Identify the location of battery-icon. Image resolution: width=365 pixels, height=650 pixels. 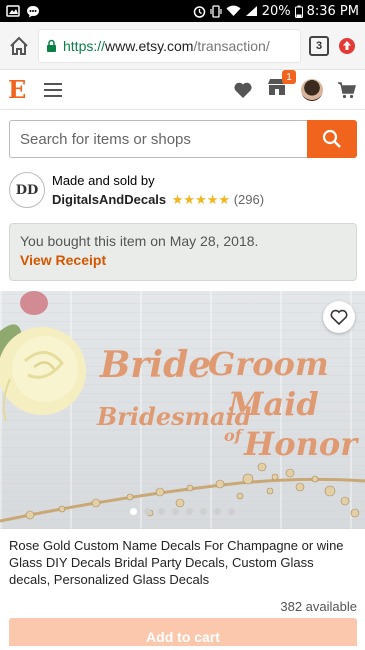
(298, 11).